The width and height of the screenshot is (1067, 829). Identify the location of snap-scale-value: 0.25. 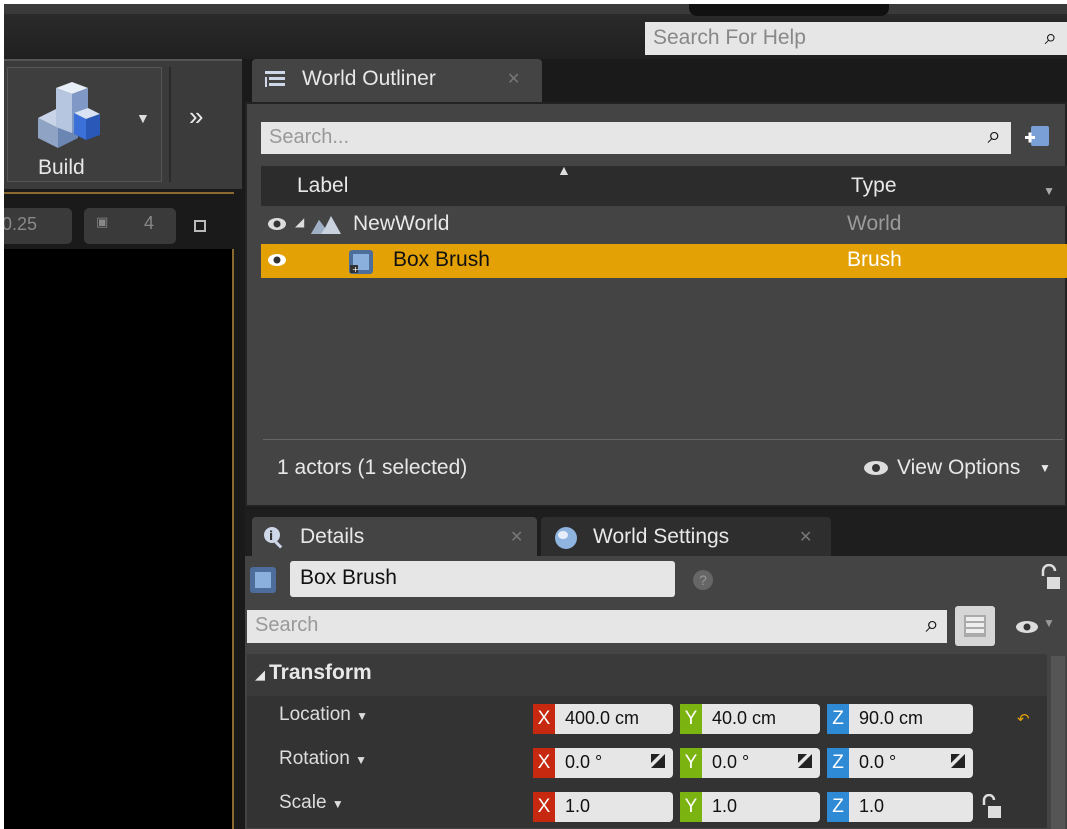
(21, 224).